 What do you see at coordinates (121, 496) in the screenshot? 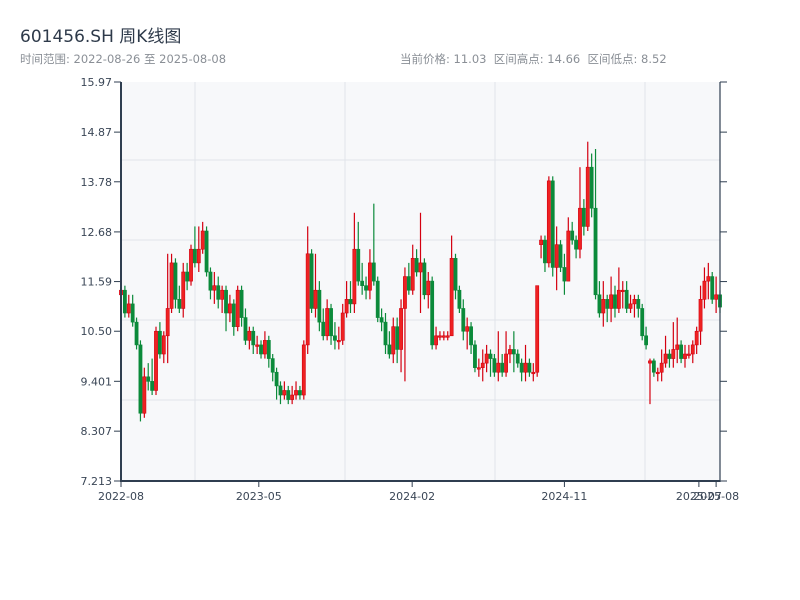
I see `x-tick-label: 2022-08` at bounding box center [121, 496].